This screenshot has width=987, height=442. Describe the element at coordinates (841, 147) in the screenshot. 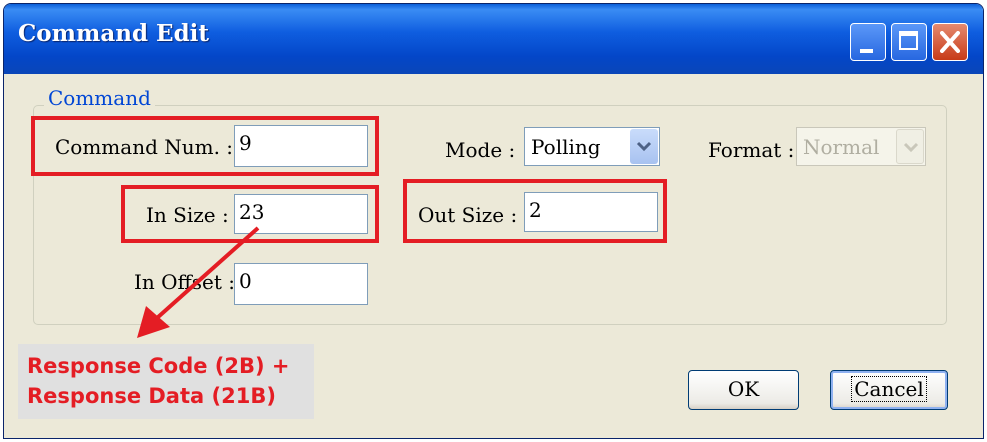

I see `format-select-value: Normal` at that location.